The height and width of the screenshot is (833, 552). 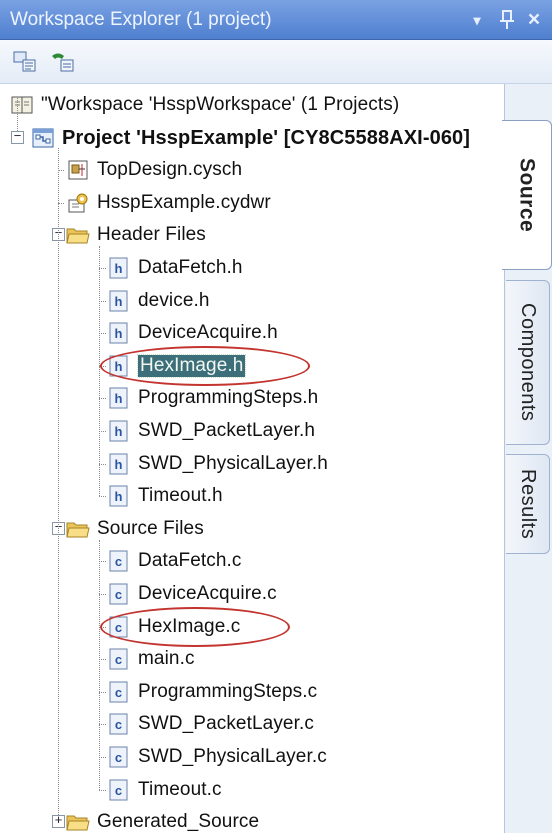 I want to click on workspace-node: "Workspace 'HsspWorkspace' (1 Projects), so click(x=252, y=104).